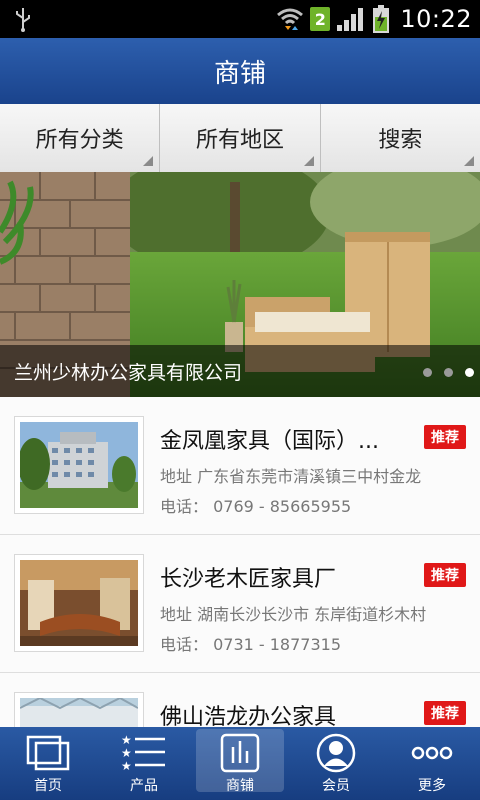 This screenshot has height=800, width=480. Describe the element at coordinates (336, 786) in the screenshot. I see `nav-member-label: 会员` at that location.